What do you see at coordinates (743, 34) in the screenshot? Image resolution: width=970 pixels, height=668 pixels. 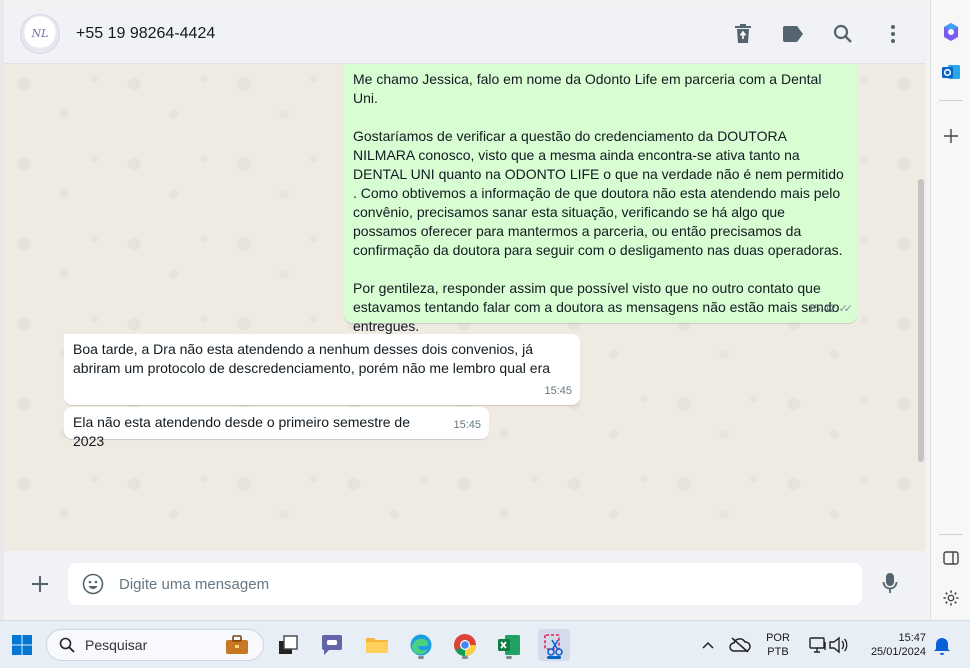 I see `delete-icon` at bounding box center [743, 34].